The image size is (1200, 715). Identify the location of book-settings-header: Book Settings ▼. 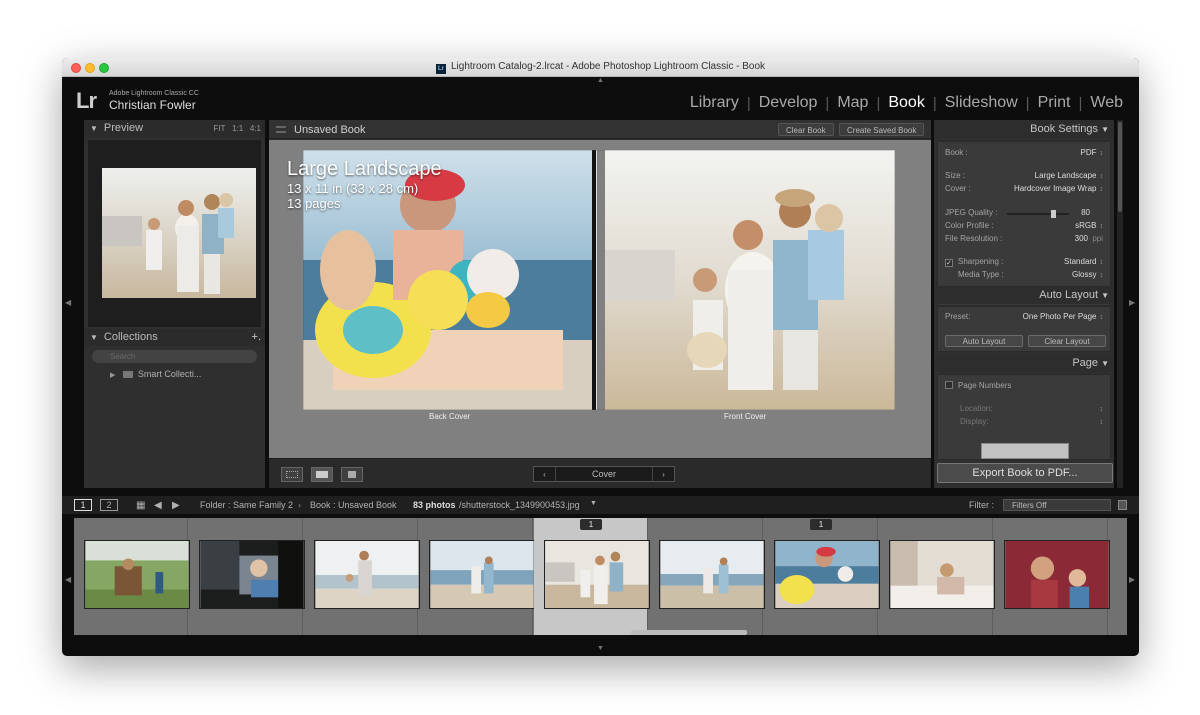
(1024, 129).